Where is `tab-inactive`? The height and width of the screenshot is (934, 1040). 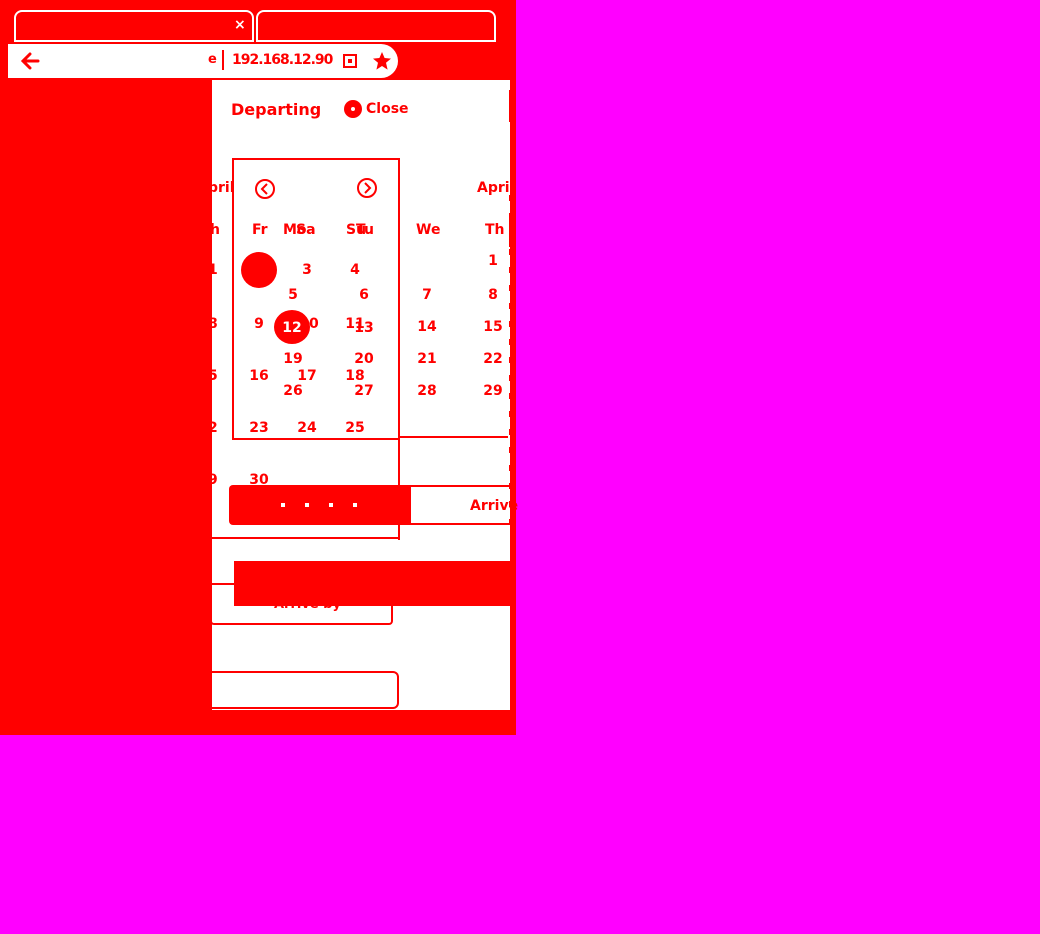 tab-inactive is located at coordinates (376, 26).